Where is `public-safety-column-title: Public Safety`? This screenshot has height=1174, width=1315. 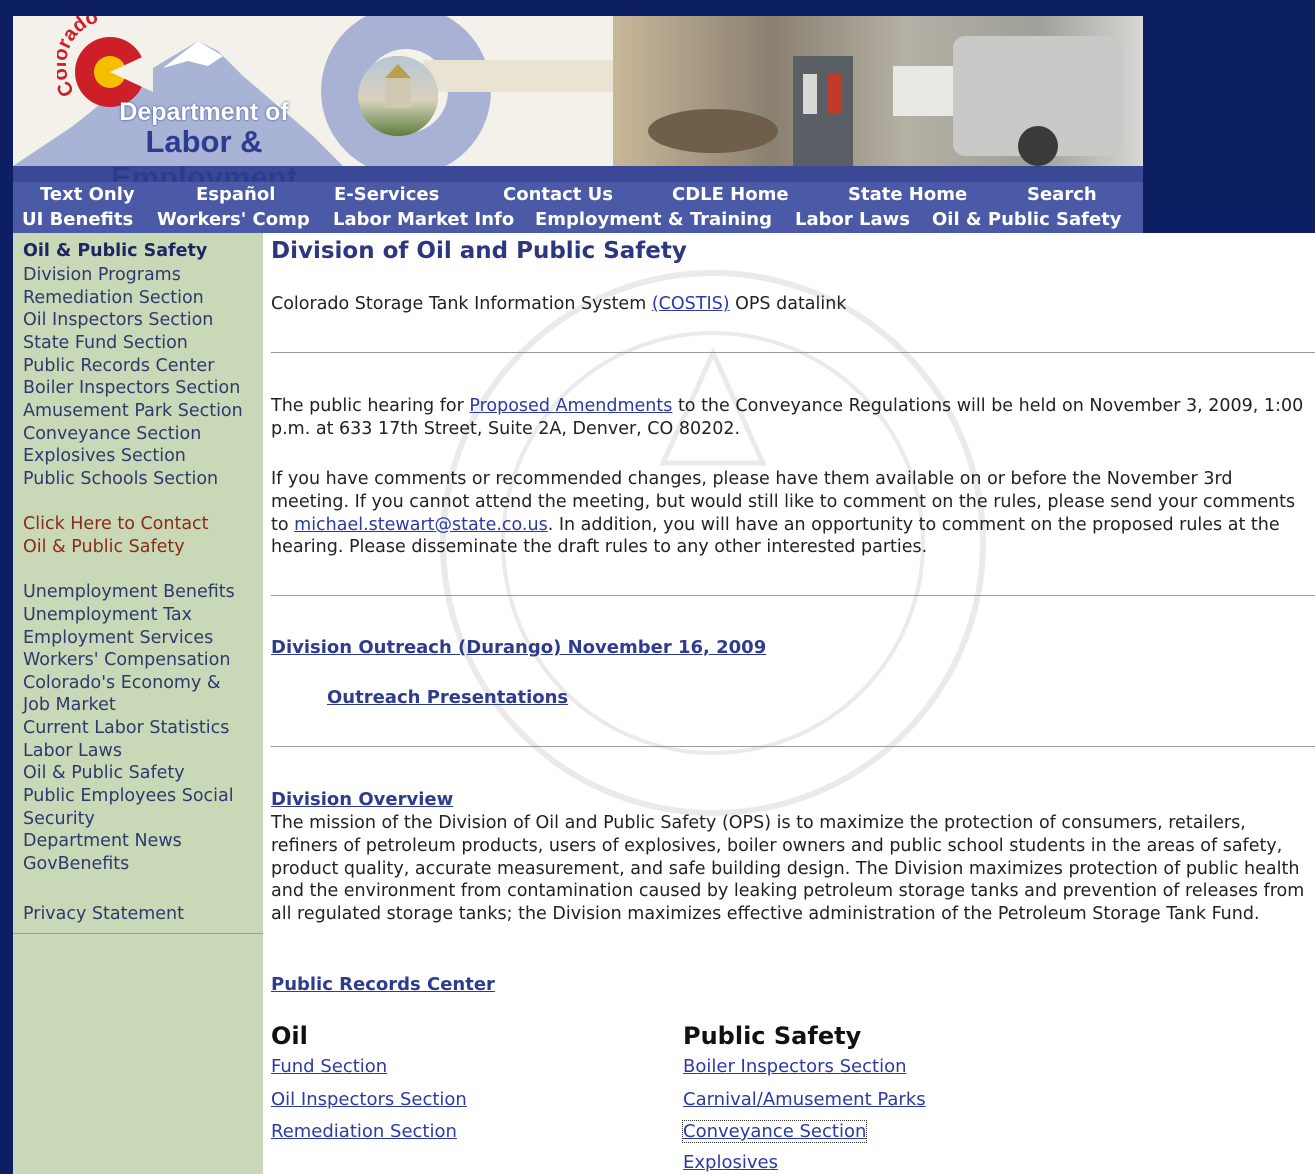
public-safety-column-title: Public Safety is located at coordinates (772, 1036).